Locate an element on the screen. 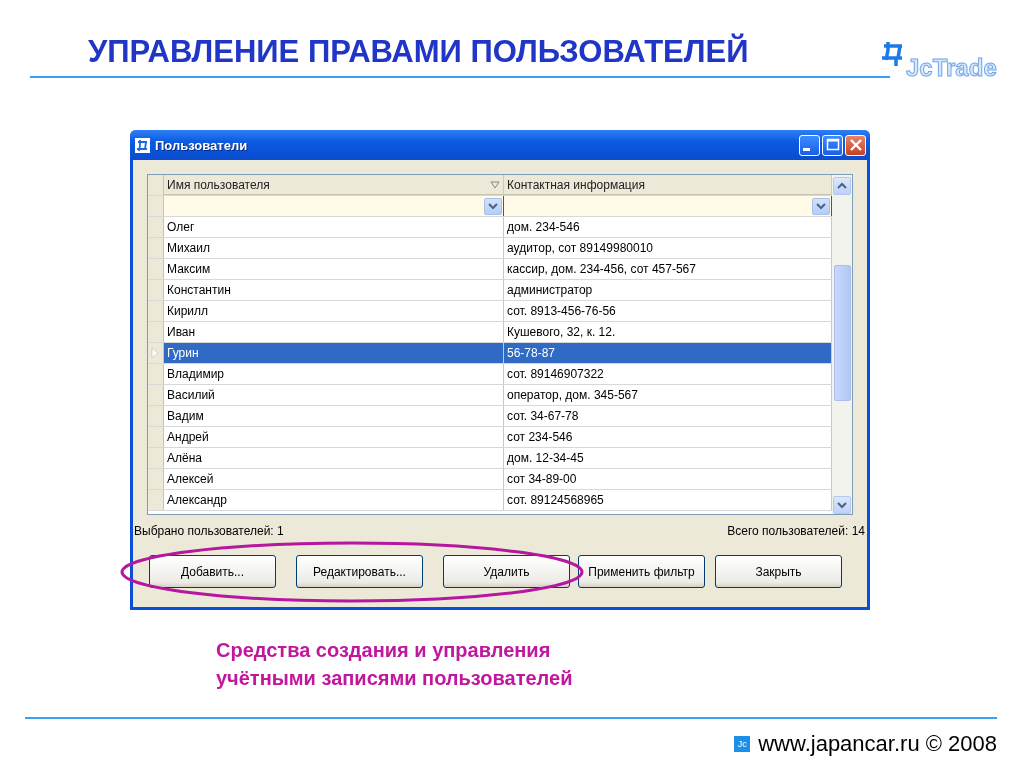 Image resolution: width=1024 pixels, height=768 pixels. table-row: Кирилл сот. 8913-456-76-56 is located at coordinates (490, 311).